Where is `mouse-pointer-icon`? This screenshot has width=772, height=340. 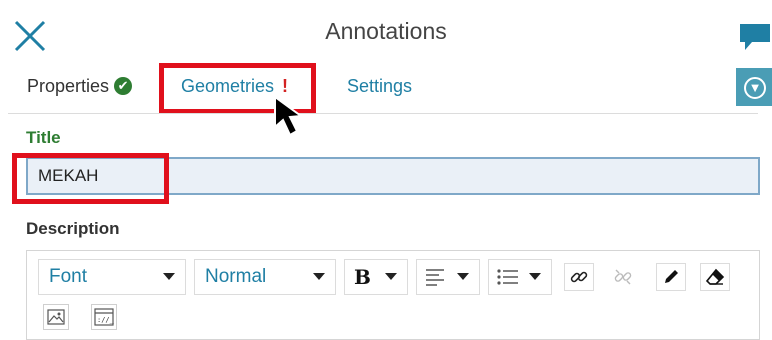
mouse-pointer-icon is located at coordinates (289, 116).